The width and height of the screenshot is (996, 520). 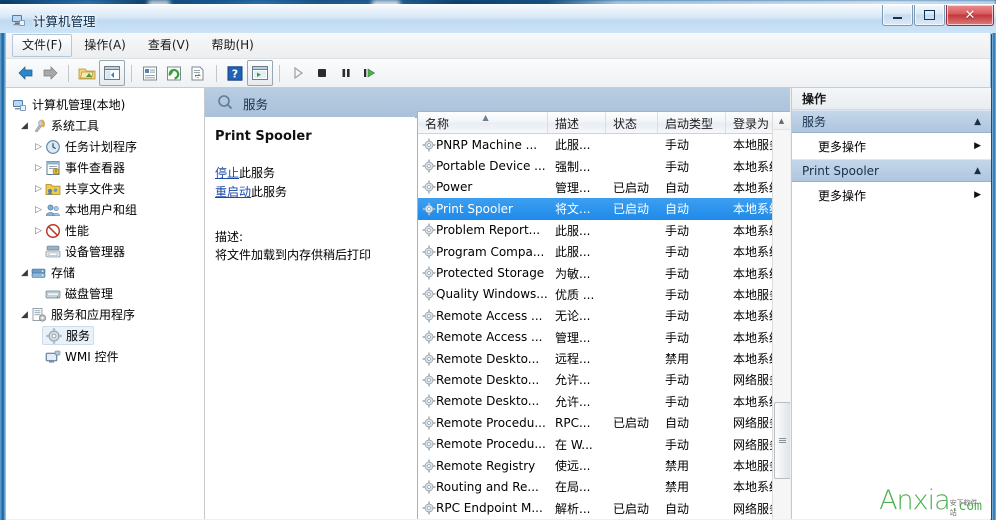 I want to click on stop-service-link: 停止, so click(x=227, y=173).